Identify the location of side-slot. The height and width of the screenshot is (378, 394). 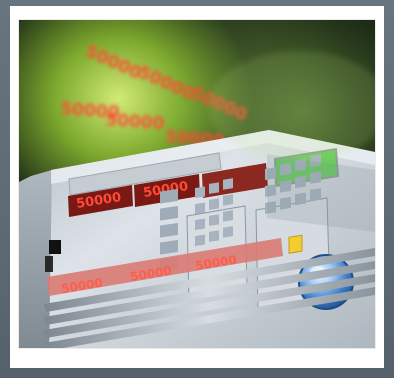
(49, 264).